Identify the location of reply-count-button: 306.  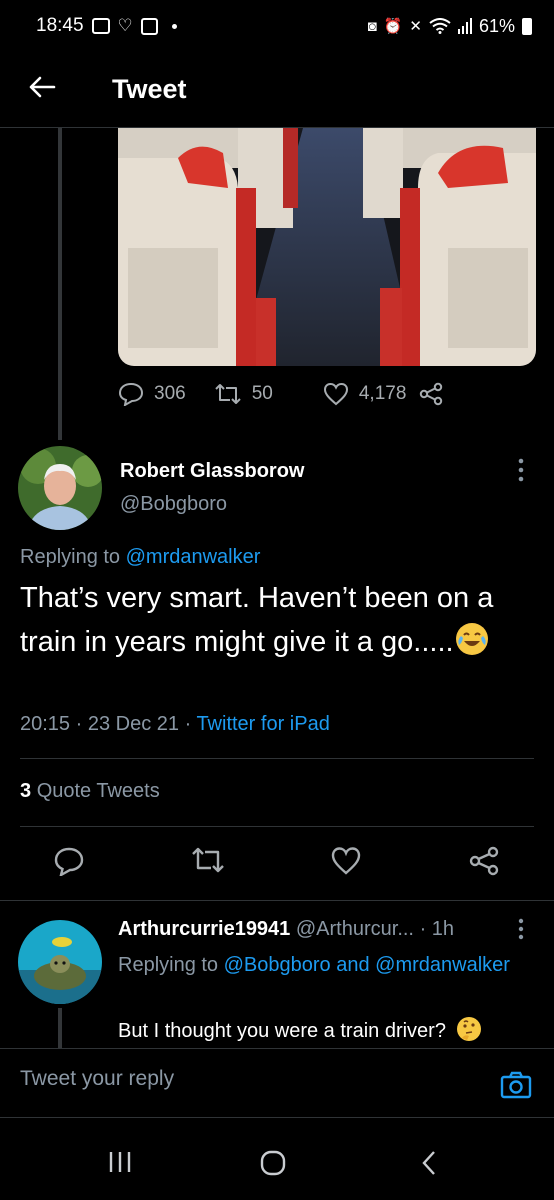
(152, 394).